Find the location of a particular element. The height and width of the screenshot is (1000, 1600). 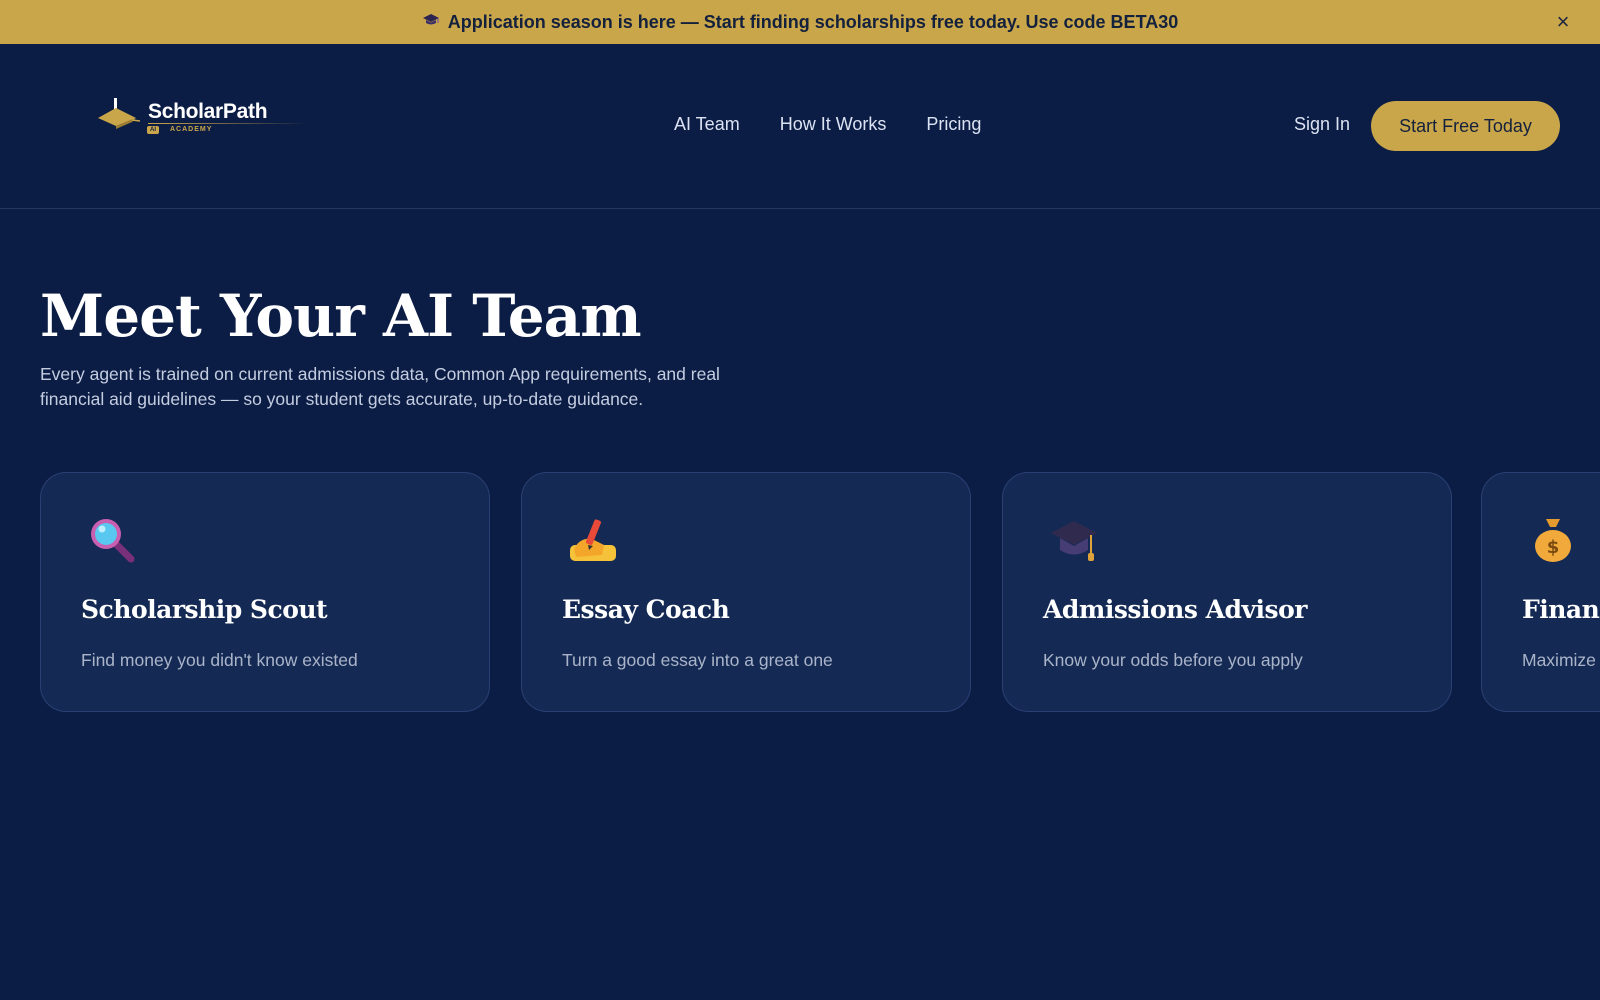

close-icon: × is located at coordinates (1563, 21).